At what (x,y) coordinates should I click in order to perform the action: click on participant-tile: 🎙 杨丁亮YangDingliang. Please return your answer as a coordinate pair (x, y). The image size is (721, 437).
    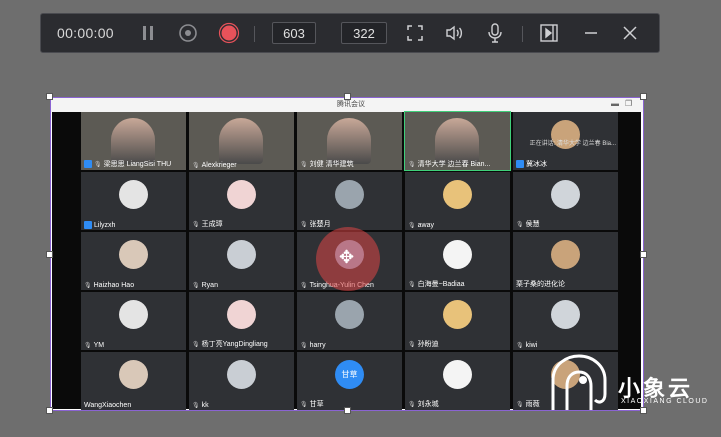
    Looking at the image, I should click on (241, 321).